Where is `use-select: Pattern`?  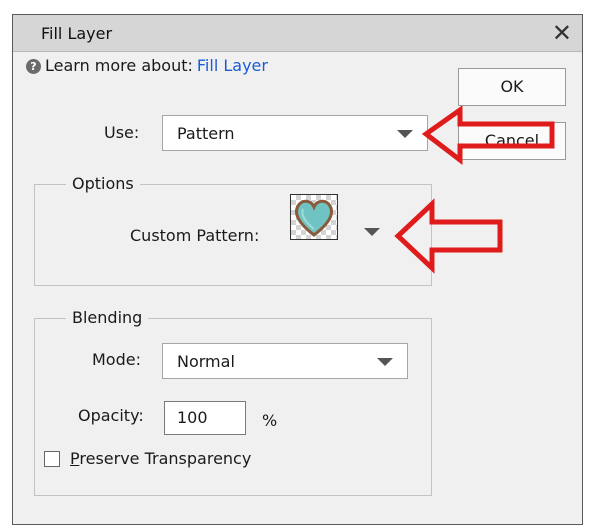
use-select: Pattern is located at coordinates (295, 133).